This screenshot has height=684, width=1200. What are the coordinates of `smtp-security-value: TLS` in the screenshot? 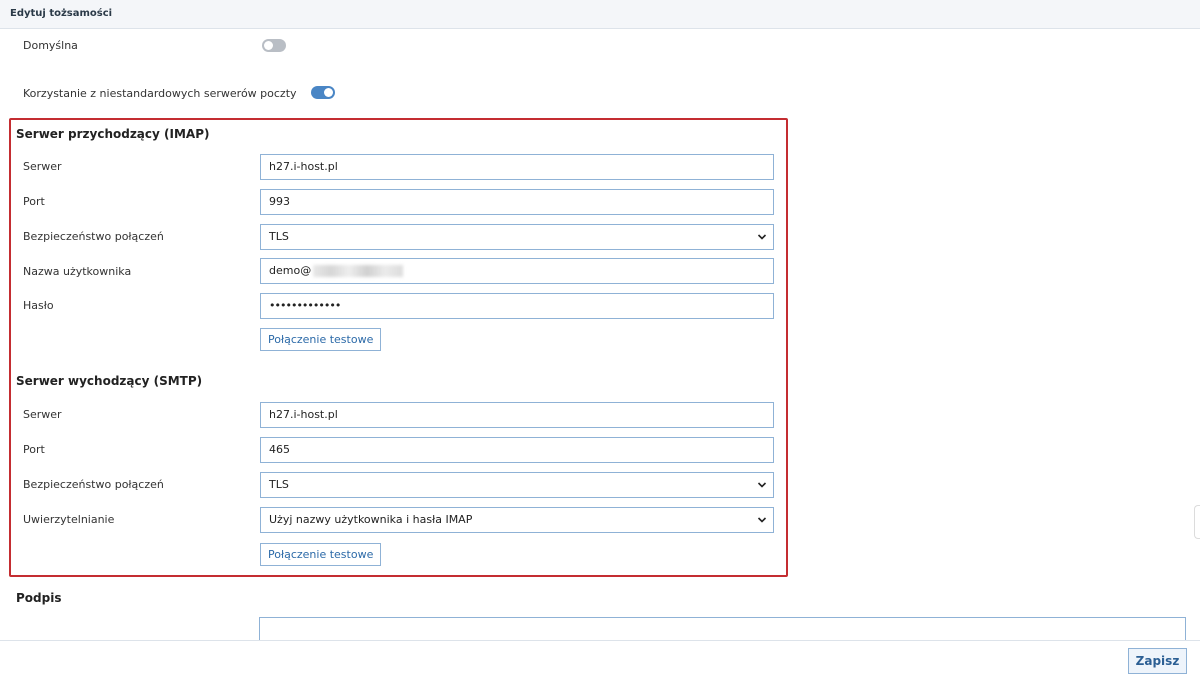 It's located at (279, 484).